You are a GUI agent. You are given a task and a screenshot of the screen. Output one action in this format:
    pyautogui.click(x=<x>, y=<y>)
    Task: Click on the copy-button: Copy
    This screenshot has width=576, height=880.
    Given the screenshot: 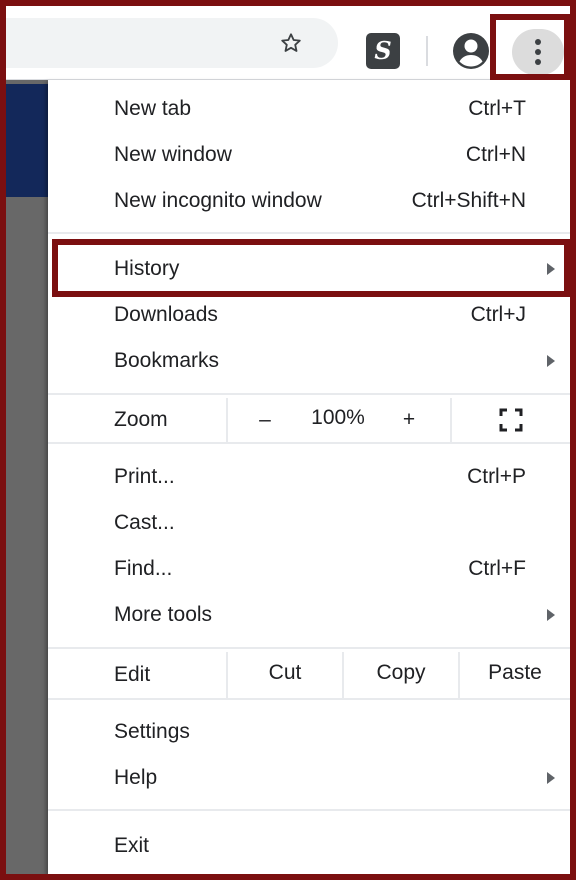 What is the action you would take?
    pyautogui.click(x=401, y=675)
    